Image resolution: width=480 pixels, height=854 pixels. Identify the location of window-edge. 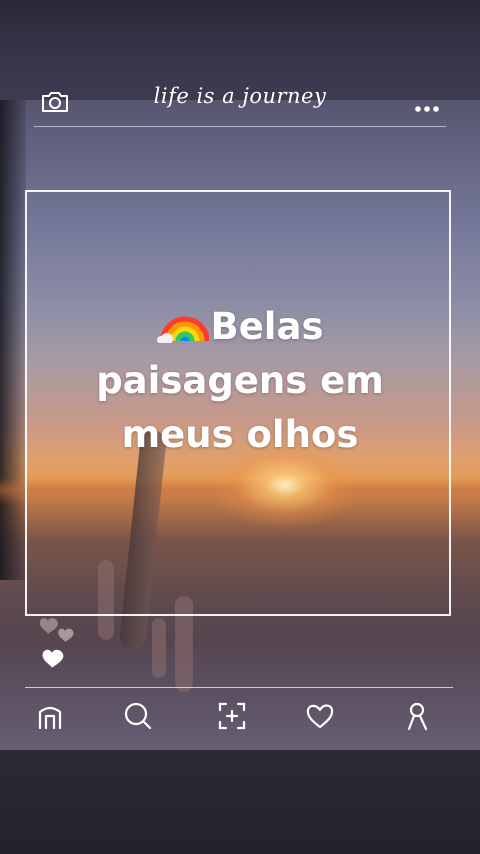
(13, 340).